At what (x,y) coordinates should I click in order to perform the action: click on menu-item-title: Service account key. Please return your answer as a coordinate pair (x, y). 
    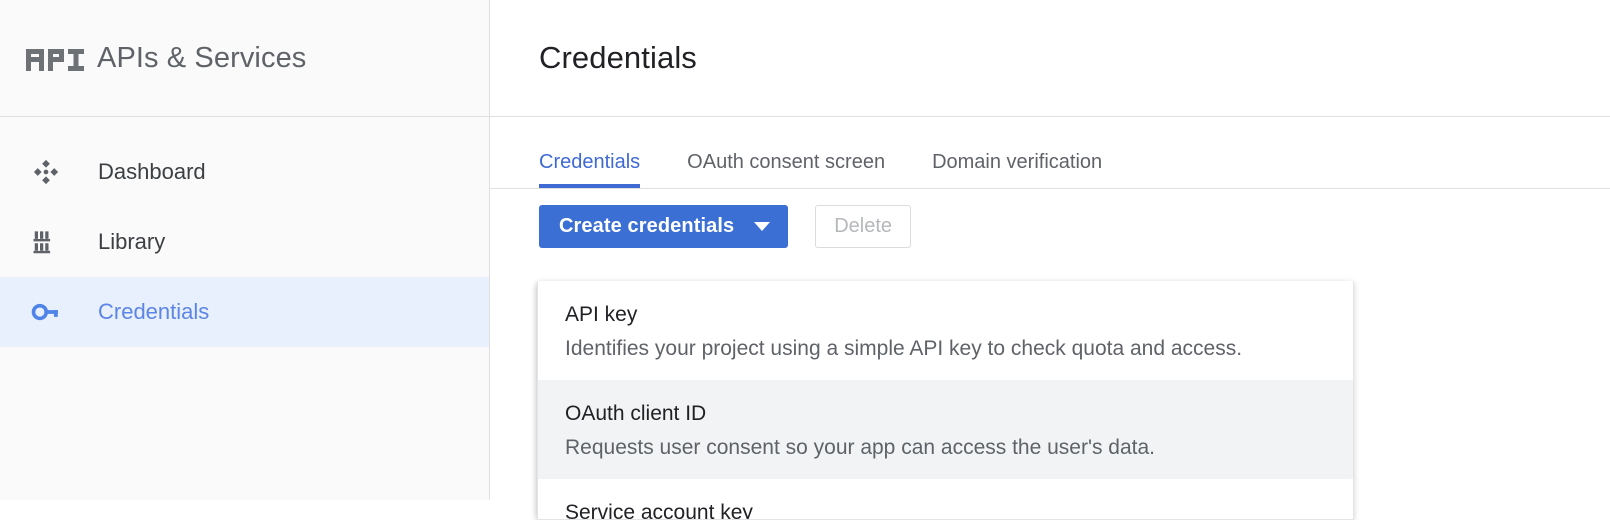
    Looking at the image, I should click on (659, 510).